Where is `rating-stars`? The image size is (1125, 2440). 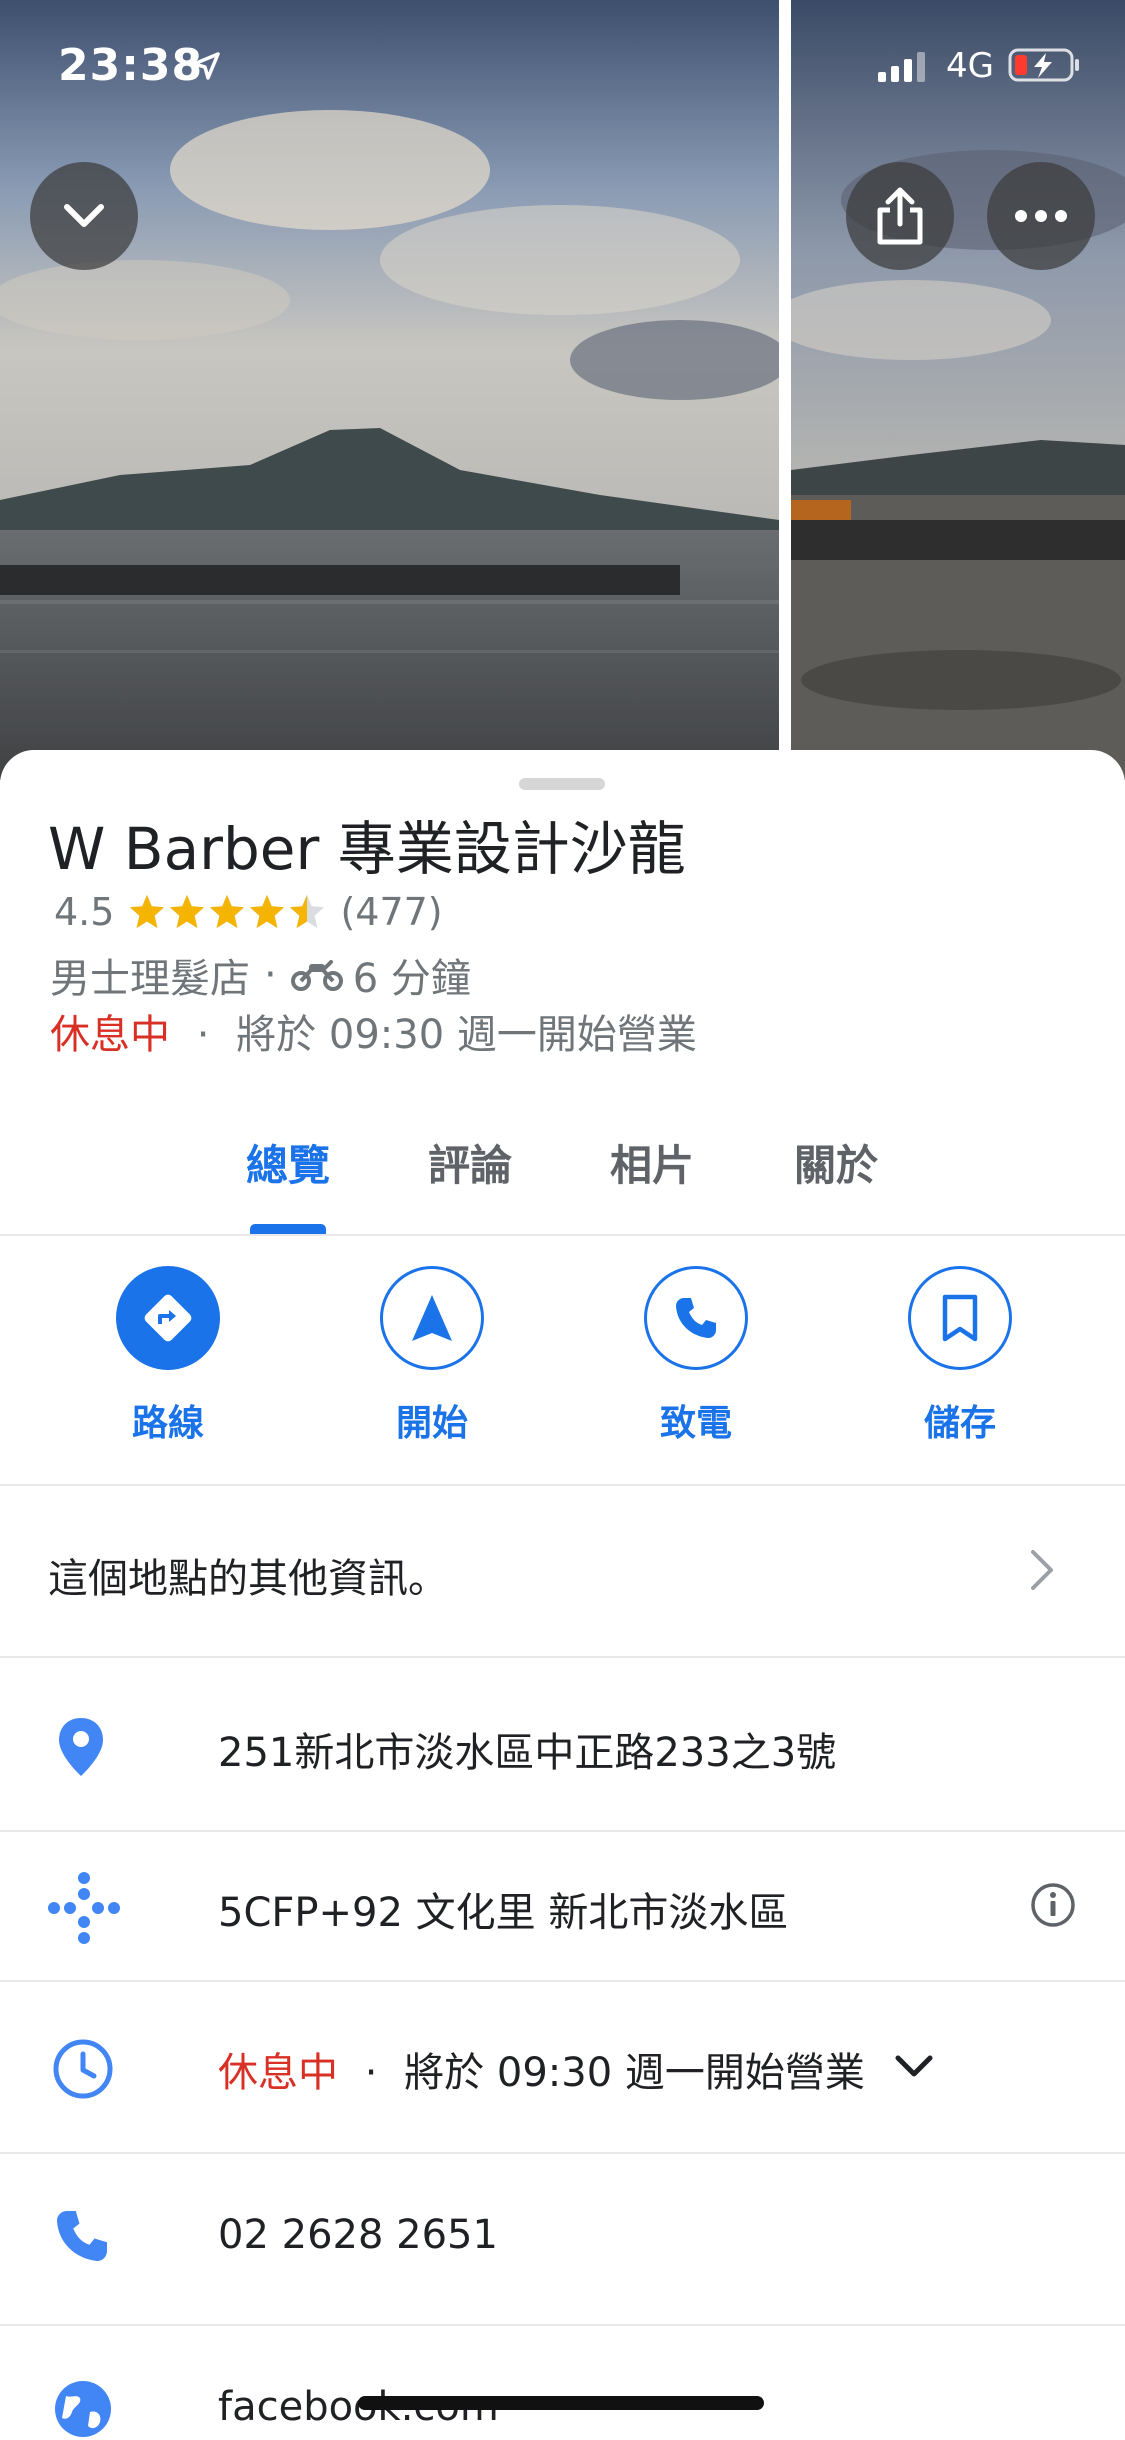
rating-stars is located at coordinates (228, 912).